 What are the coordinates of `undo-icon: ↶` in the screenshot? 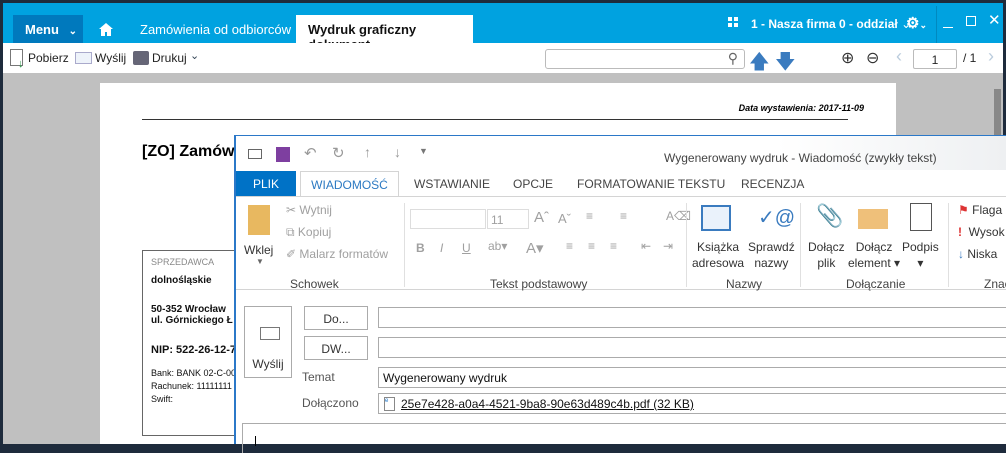 It's located at (310, 153).